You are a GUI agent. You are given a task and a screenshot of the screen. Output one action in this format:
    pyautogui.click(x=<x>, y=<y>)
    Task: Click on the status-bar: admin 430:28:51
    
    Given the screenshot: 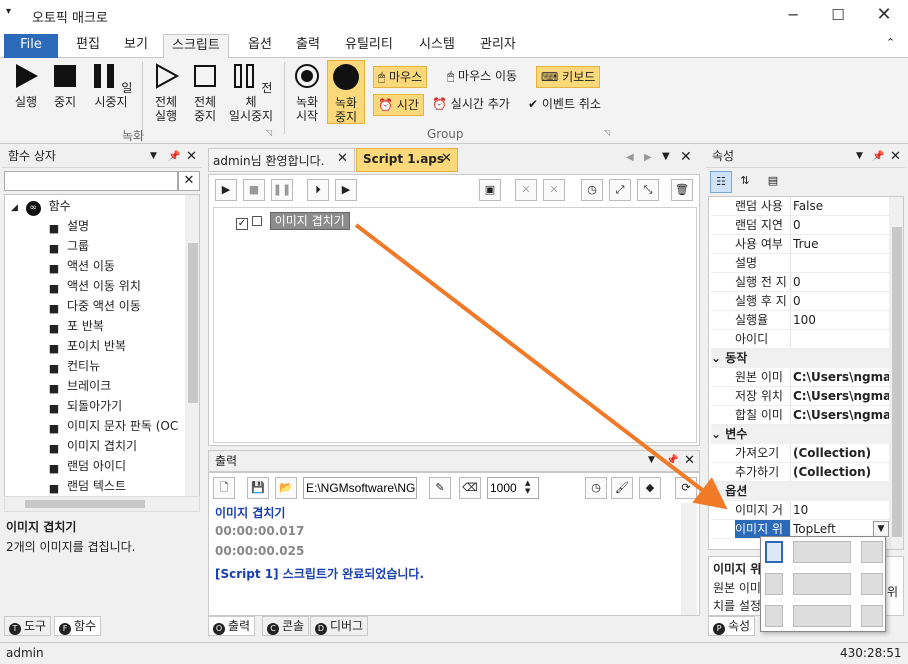 What is the action you would take?
    pyautogui.click(x=454, y=653)
    